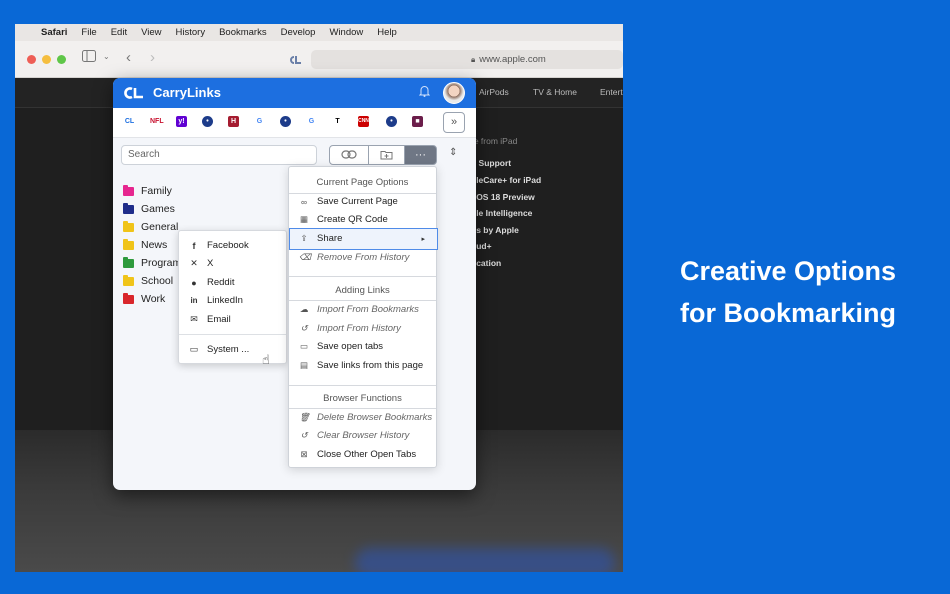 This screenshot has height=594, width=950. What do you see at coordinates (298, 32) in the screenshot?
I see `menu-develop: Develop` at bounding box center [298, 32].